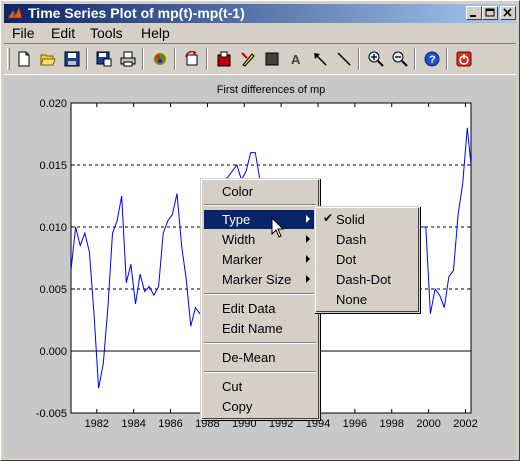 The width and height of the screenshot is (520, 461). What do you see at coordinates (237, 406) in the screenshot?
I see `ctx-label: Copy` at bounding box center [237, 406].